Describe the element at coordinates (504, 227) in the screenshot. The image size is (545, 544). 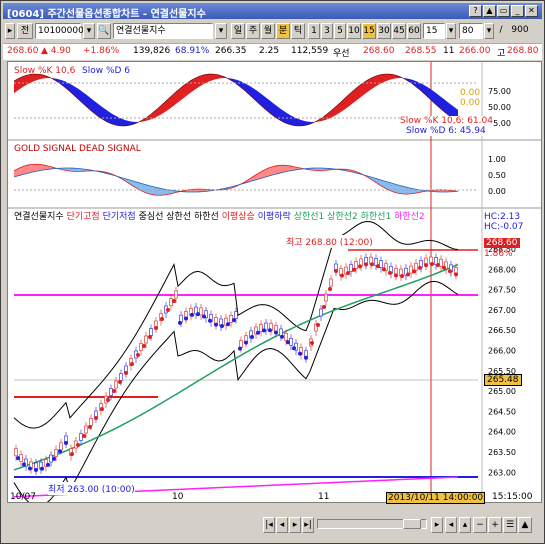
I see `hc2-label: HC:-0.07` at that location.